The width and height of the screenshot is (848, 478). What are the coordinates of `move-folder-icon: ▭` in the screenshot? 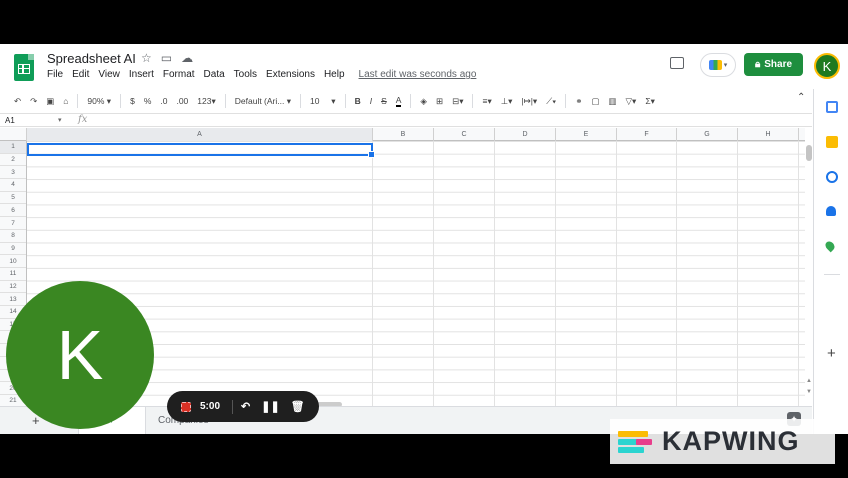 It's located at (166, 58).